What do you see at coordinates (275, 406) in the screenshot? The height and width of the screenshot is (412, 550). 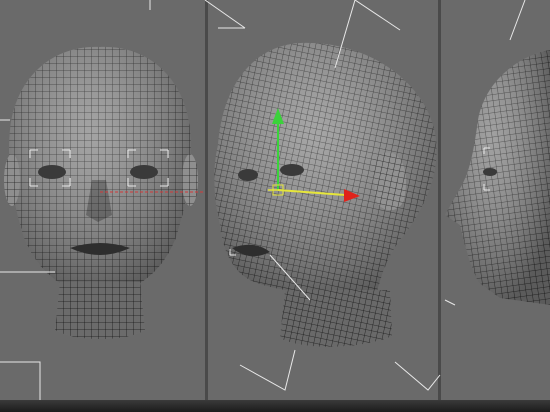 I see `bottom-toolbar-strip` at bounding box center [275, 406].